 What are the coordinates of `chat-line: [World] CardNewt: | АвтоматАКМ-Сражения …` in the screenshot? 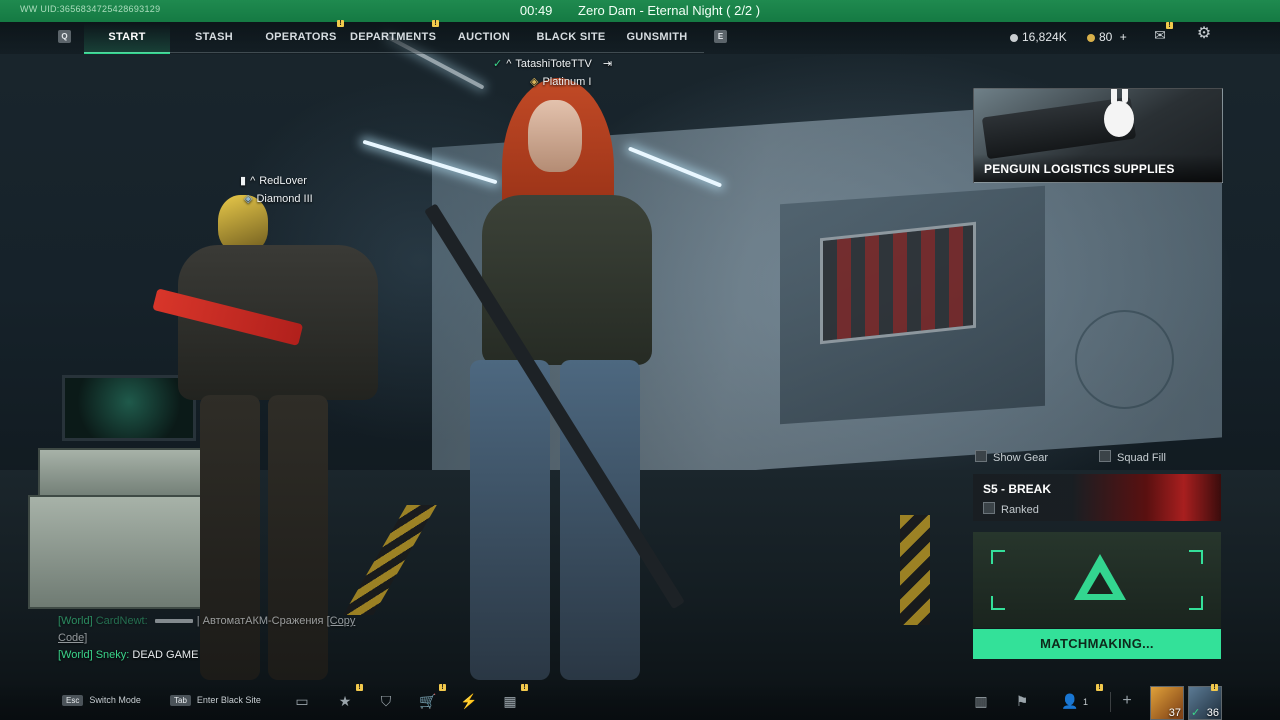 It's located at (207, 629).